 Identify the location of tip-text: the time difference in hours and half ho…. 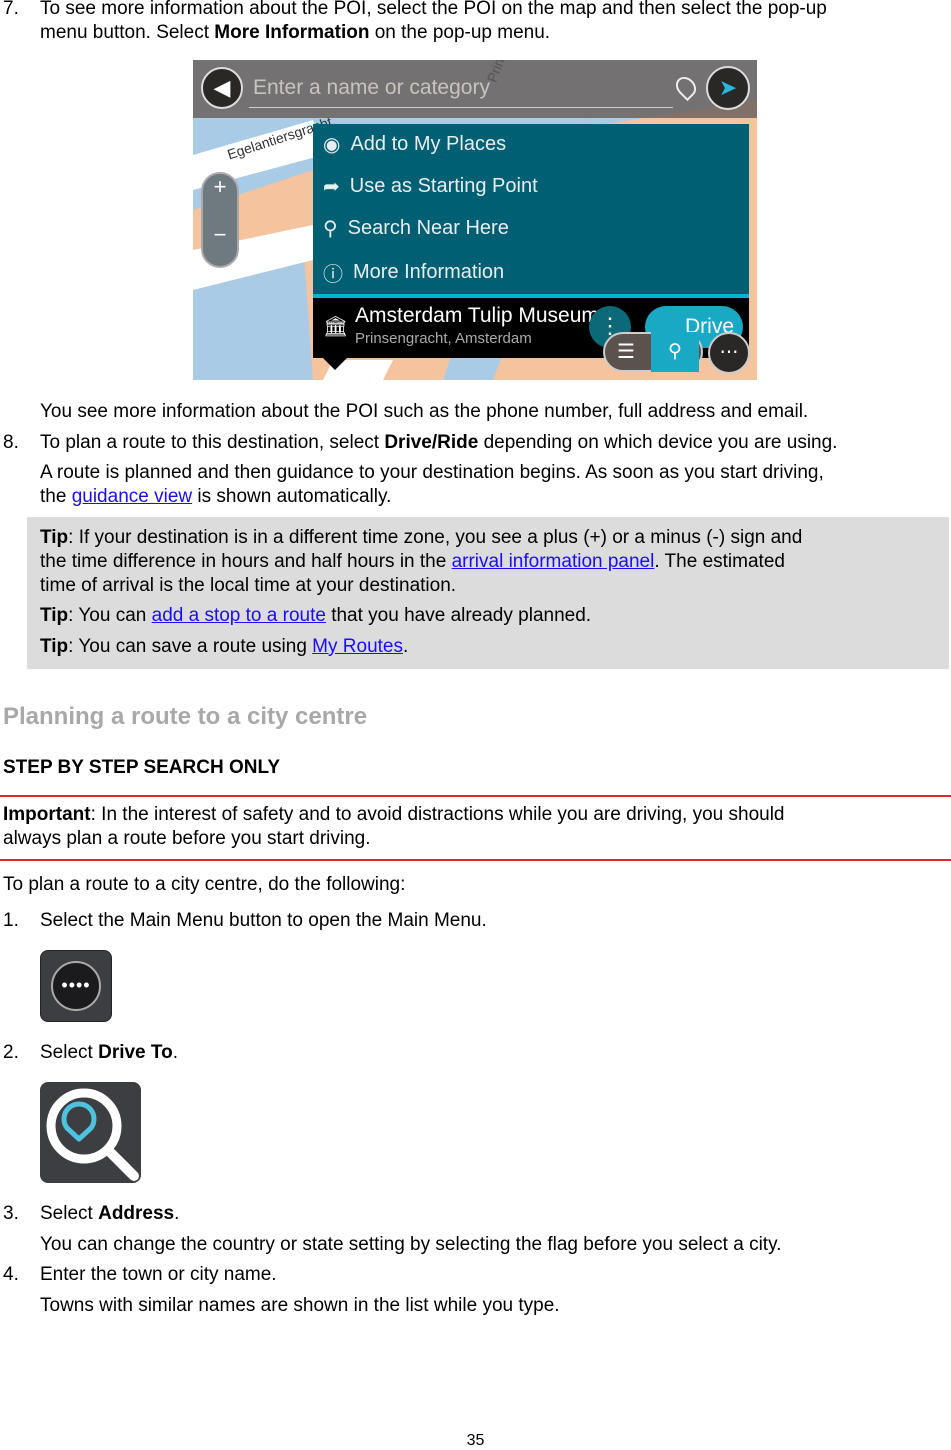
(412, 561).